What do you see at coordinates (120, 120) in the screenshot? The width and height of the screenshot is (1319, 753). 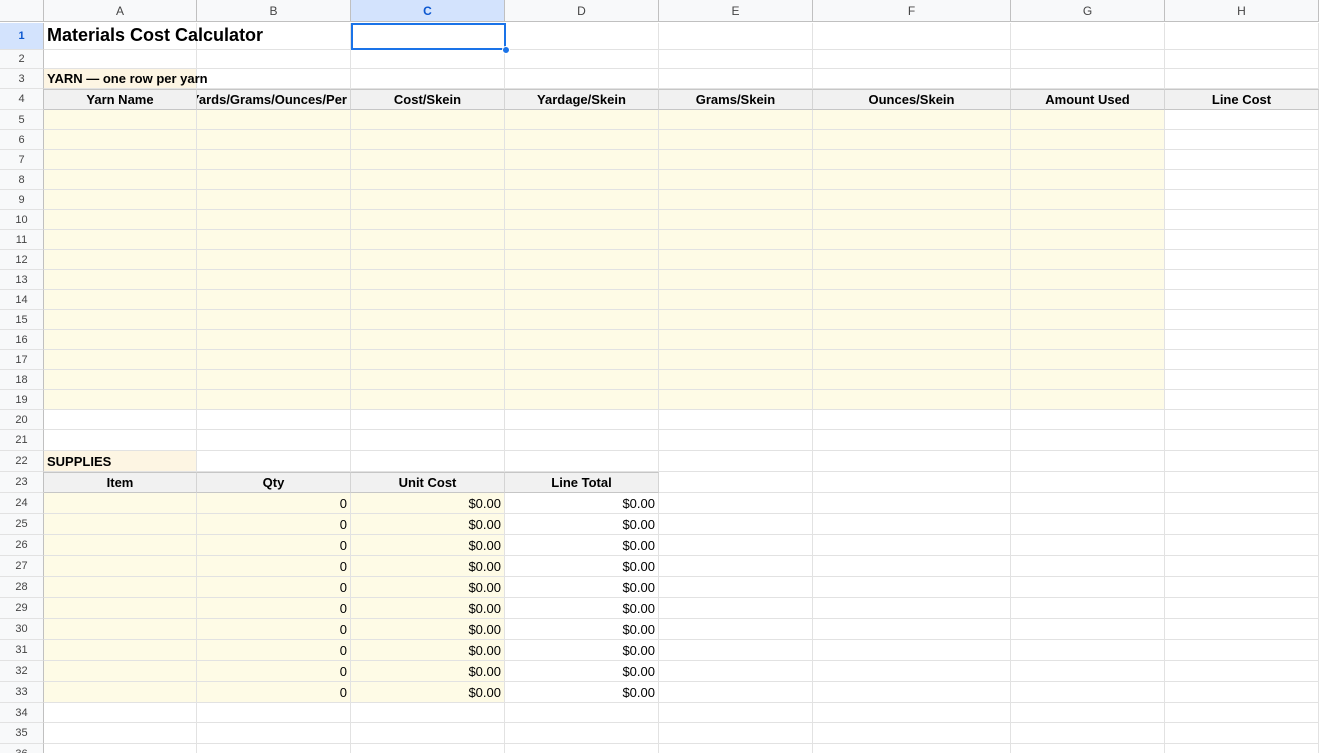 I see `cell-a5` at bounding box center [120, 120].